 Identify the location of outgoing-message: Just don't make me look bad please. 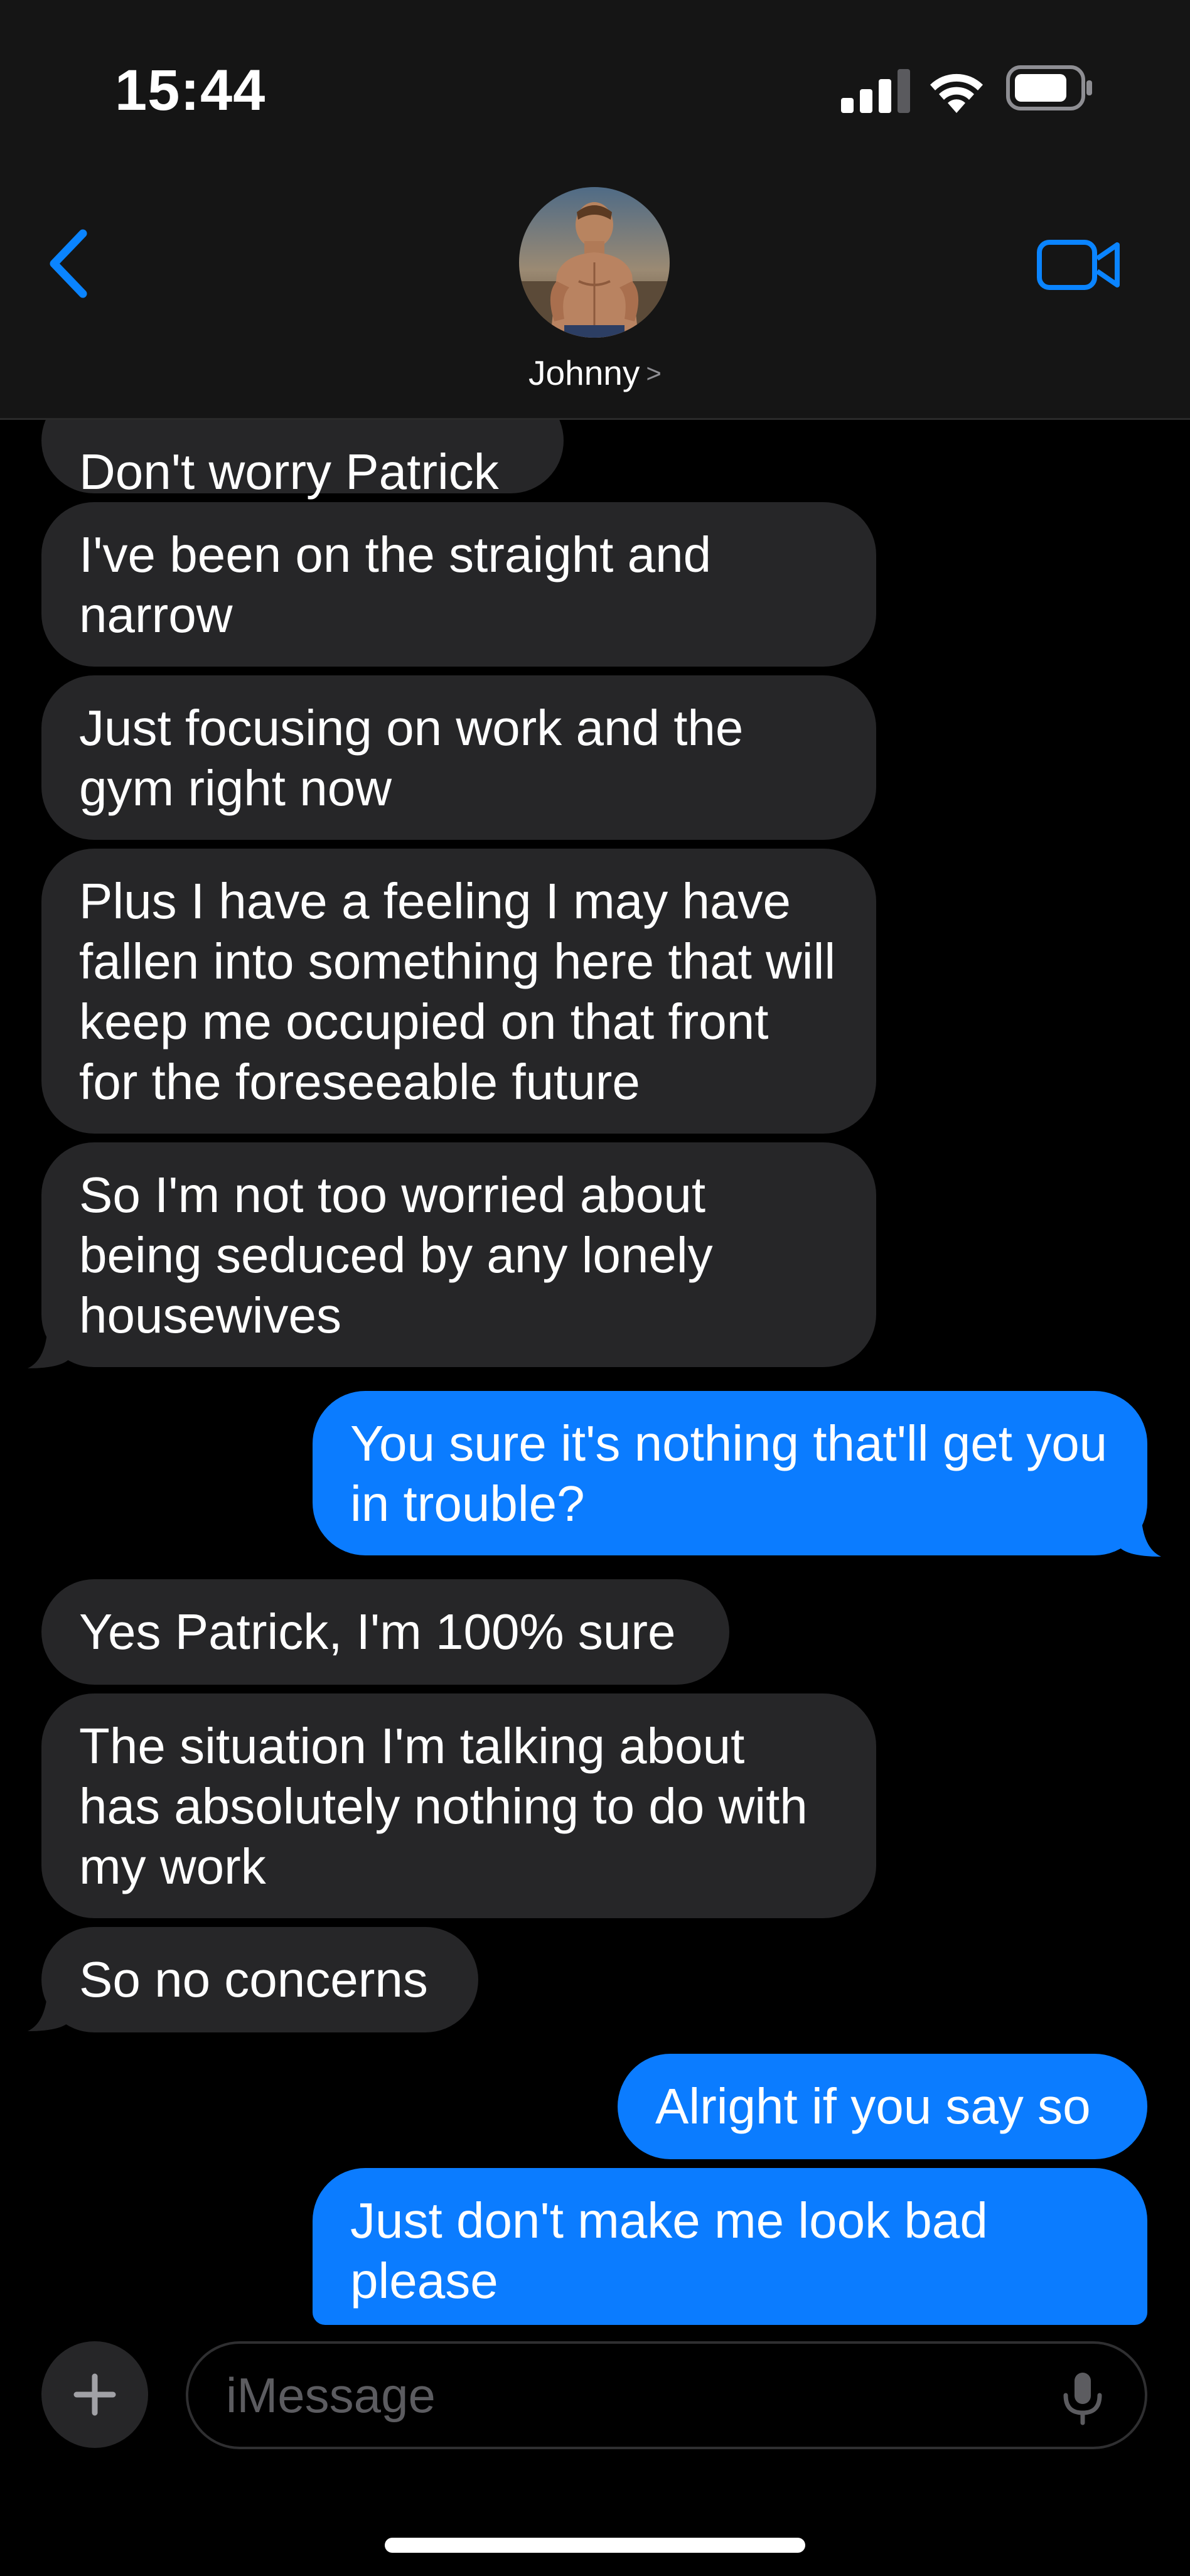
(730, 2246).